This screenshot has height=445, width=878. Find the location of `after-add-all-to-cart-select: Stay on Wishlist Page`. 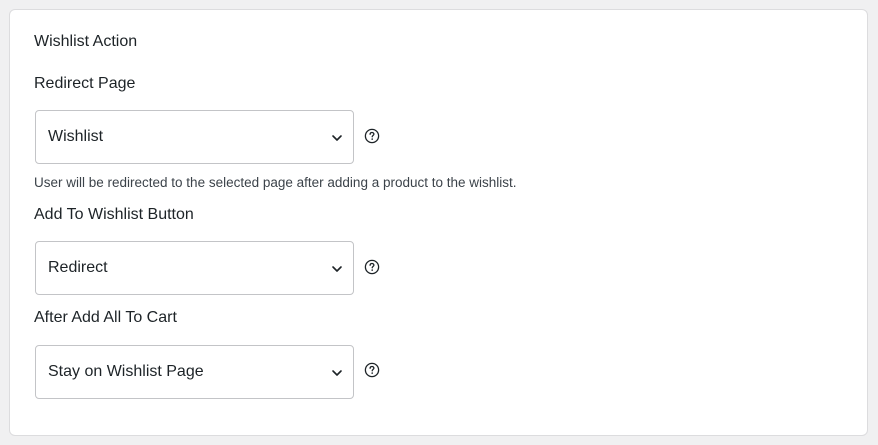

after-add-all-to-cart-select: Stay on Wishlist Page is located at coordinates (194, 372).